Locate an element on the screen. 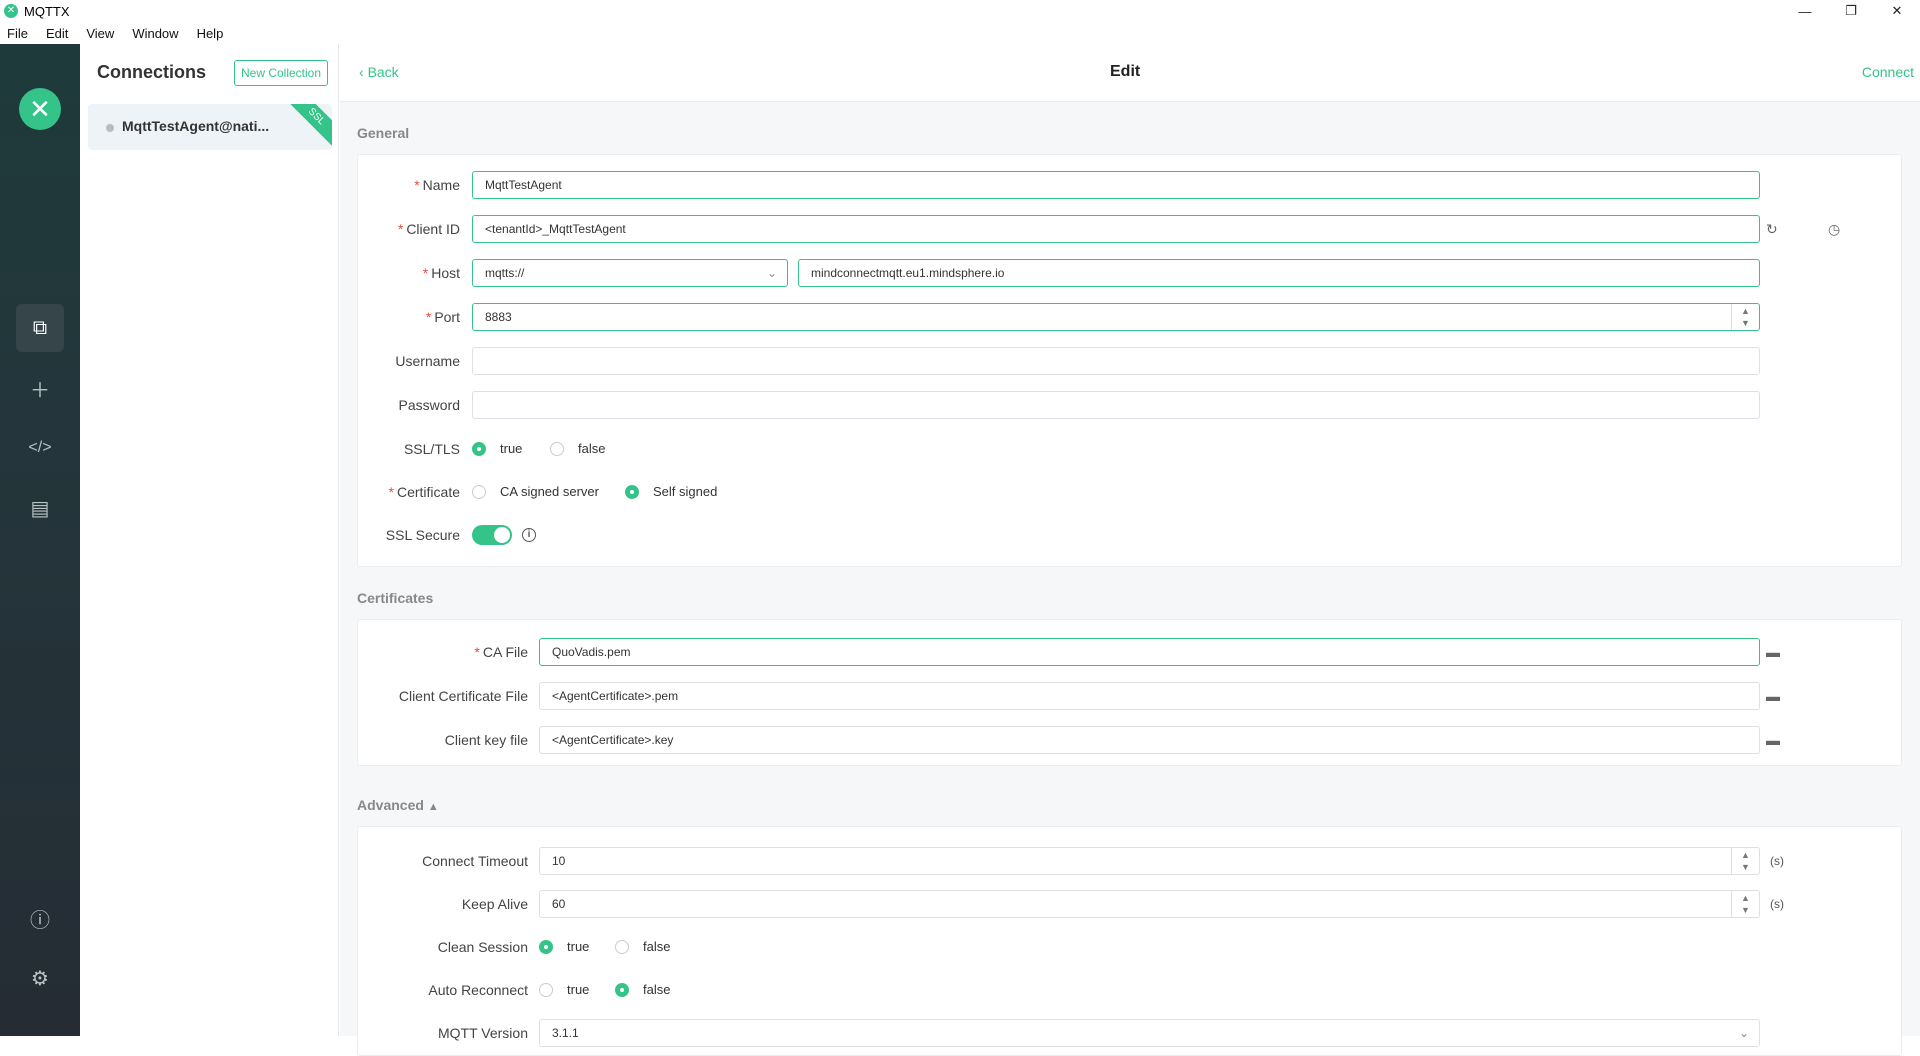 This screenshot has width=1920, height=1056. advanced-section-title: Advanced ▲ is located at coordinates (398, 805).